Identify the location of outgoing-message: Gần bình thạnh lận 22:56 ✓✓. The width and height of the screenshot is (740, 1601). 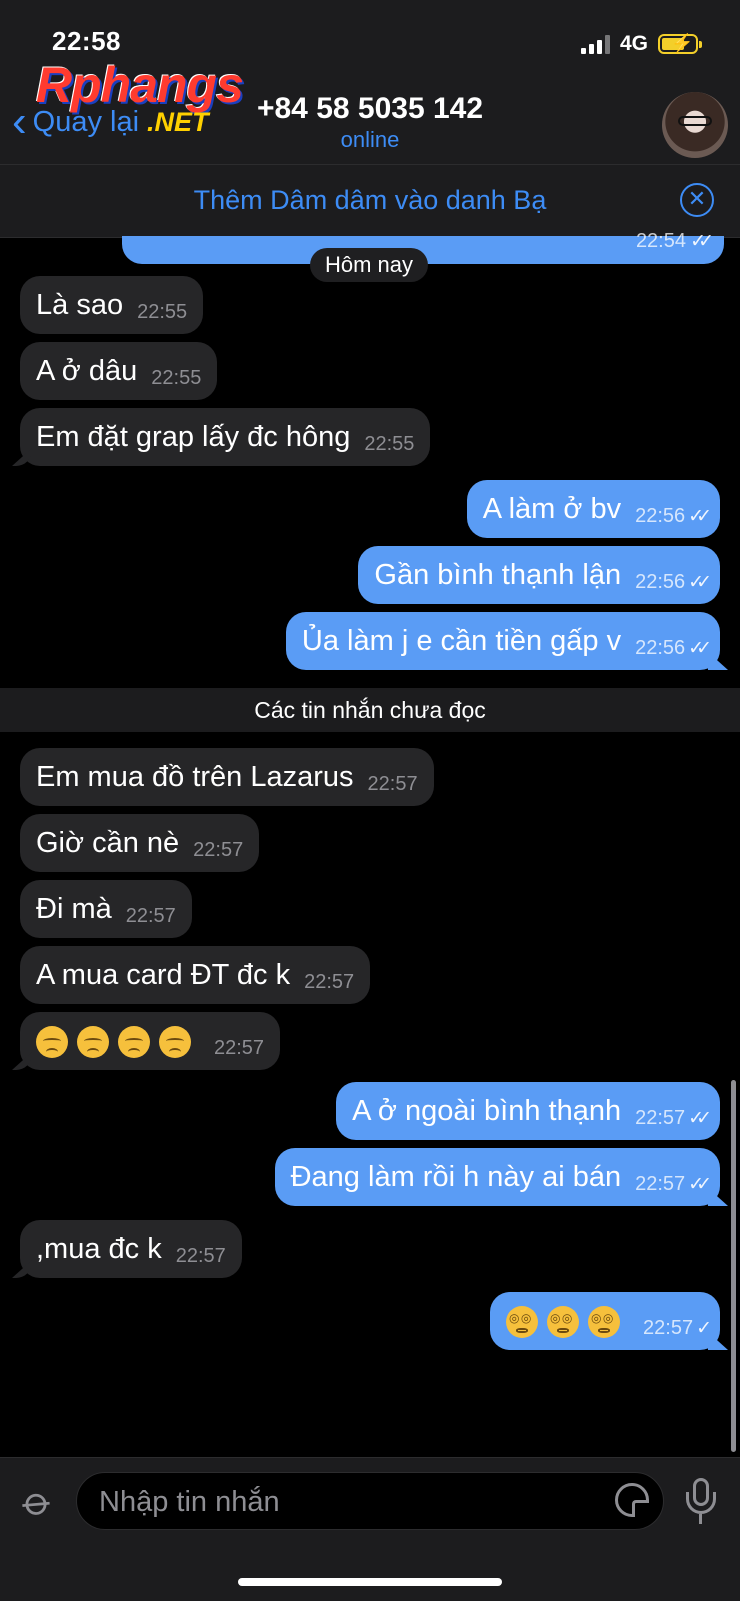
(539, 575).